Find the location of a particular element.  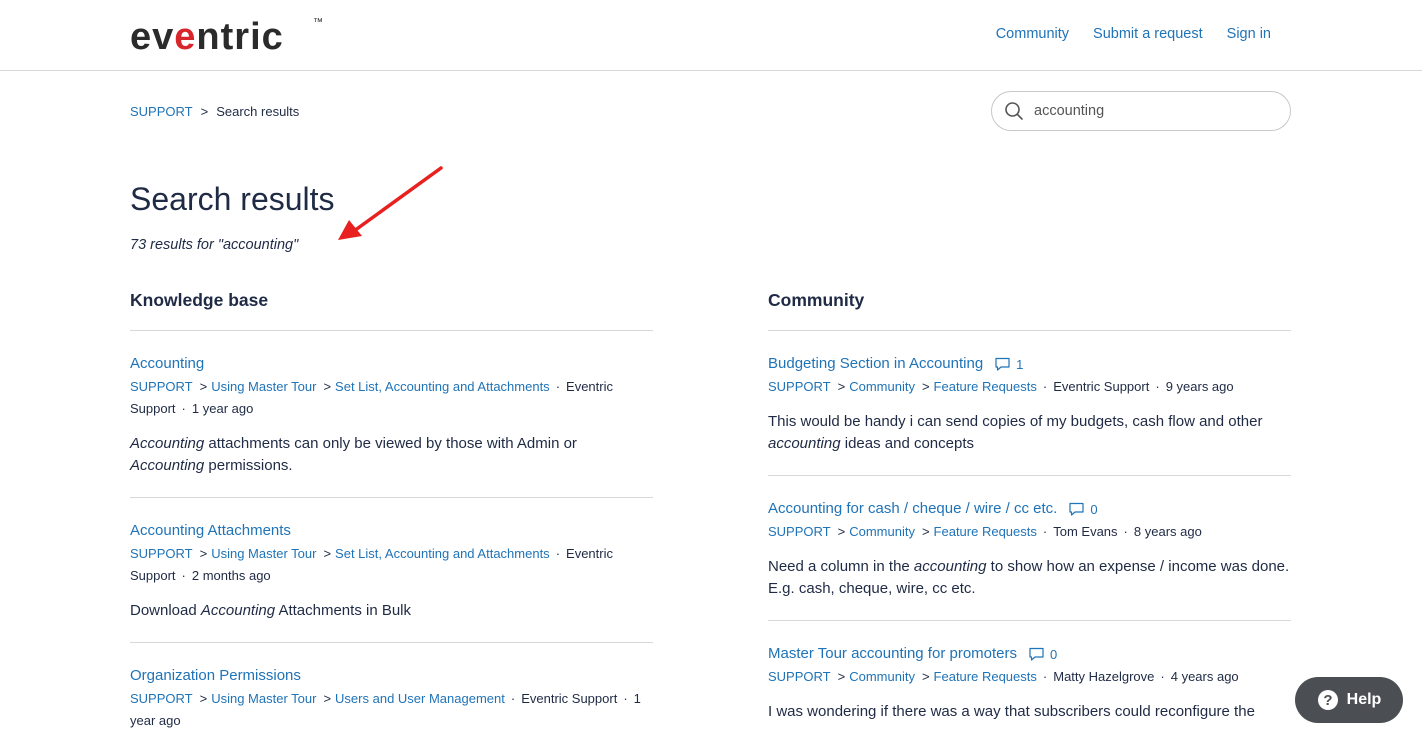

knowledge-base-heading: Knowledge base is located at coordinates (391, 310).